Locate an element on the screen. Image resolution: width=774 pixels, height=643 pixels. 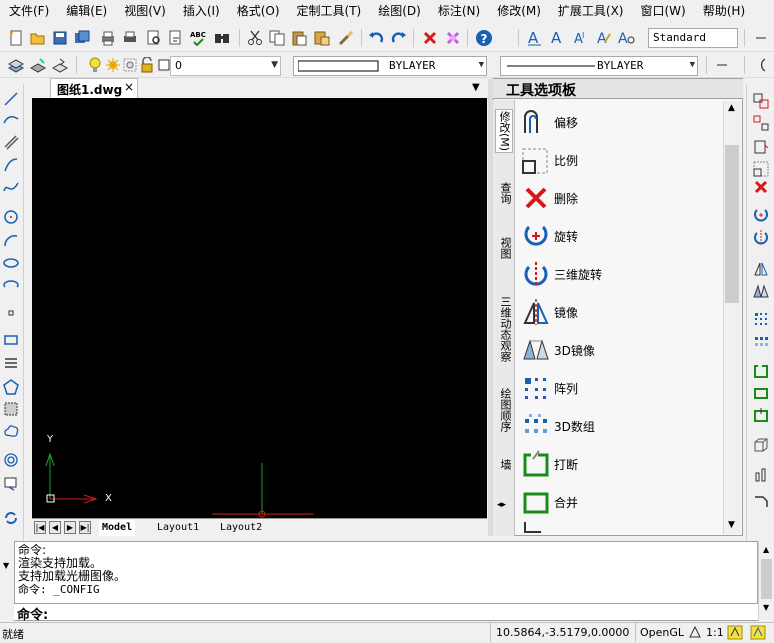
polygon-icon is located at coordinates (11, 387).